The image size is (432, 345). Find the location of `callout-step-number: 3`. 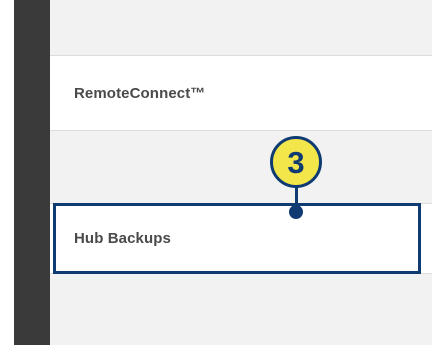

callout-step-number: 3 is located at coordinates (296, 162).